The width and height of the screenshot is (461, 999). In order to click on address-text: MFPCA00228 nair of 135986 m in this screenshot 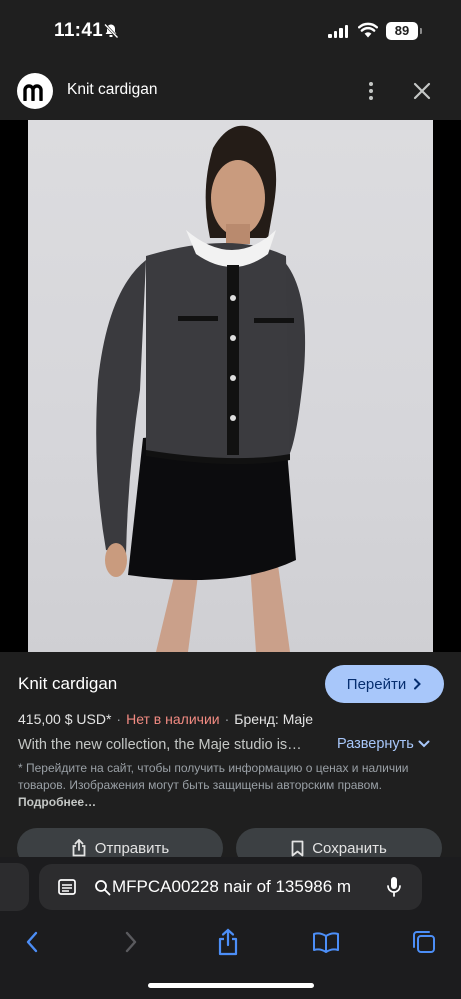, I will do `click(232, 886)`.